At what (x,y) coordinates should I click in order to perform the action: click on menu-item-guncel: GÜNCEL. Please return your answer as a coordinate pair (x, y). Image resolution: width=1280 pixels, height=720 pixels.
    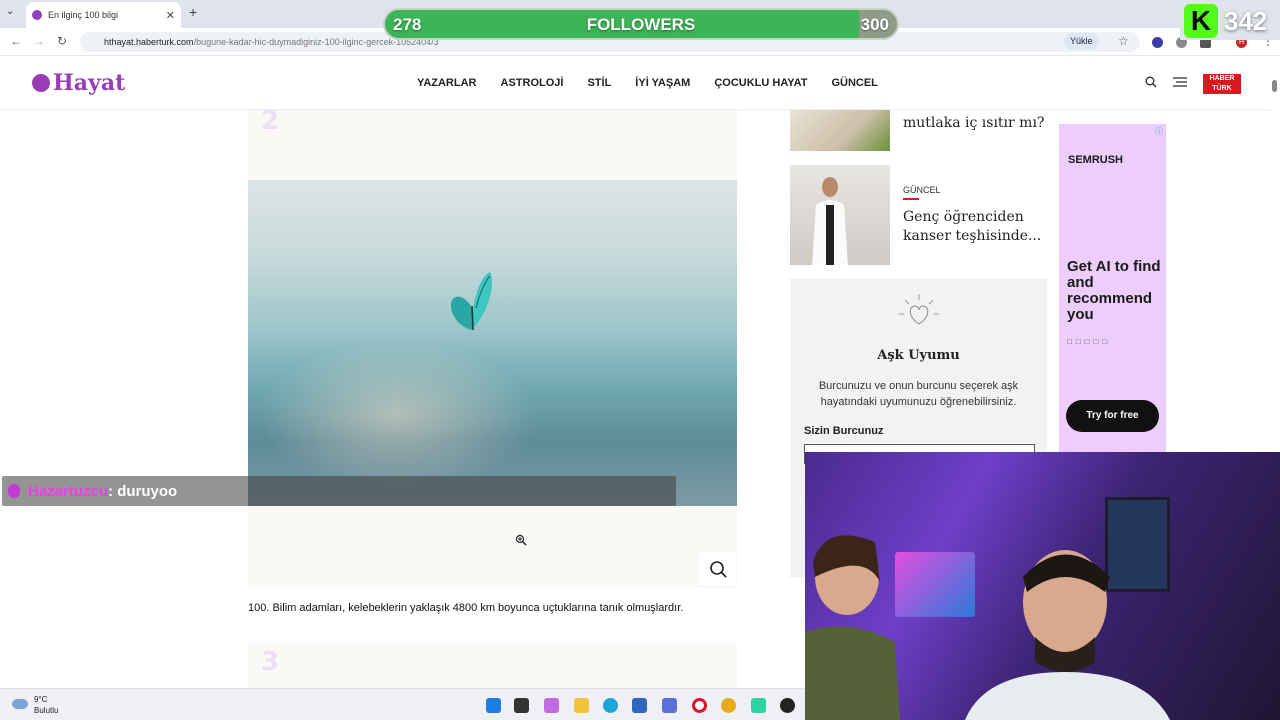
    Looking at the image, I should click on (854, 83).